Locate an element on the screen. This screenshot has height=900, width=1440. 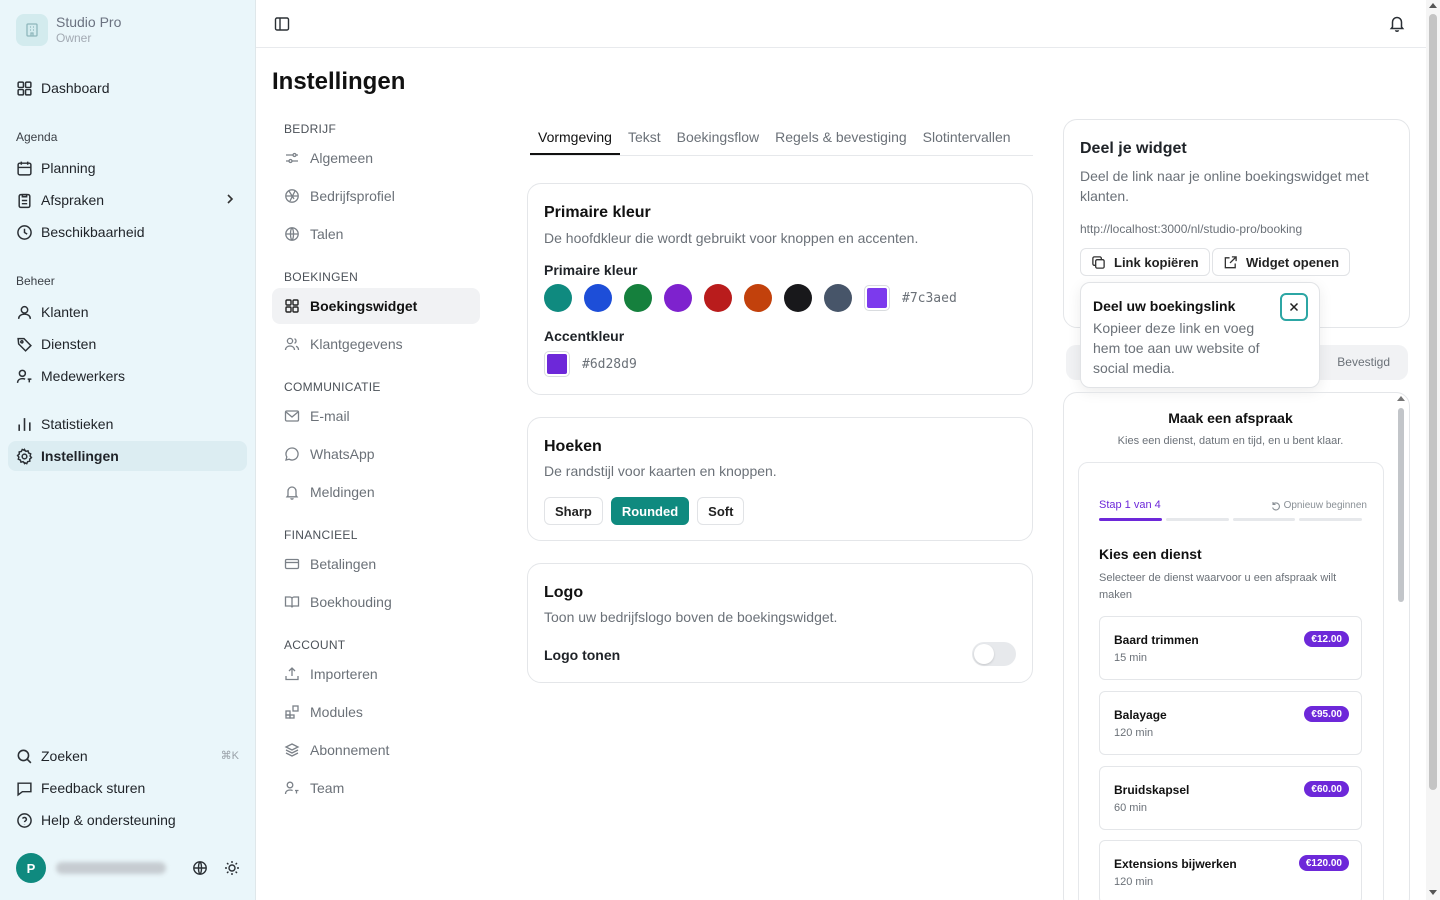
top-bar is located at coordinates (841, 24).